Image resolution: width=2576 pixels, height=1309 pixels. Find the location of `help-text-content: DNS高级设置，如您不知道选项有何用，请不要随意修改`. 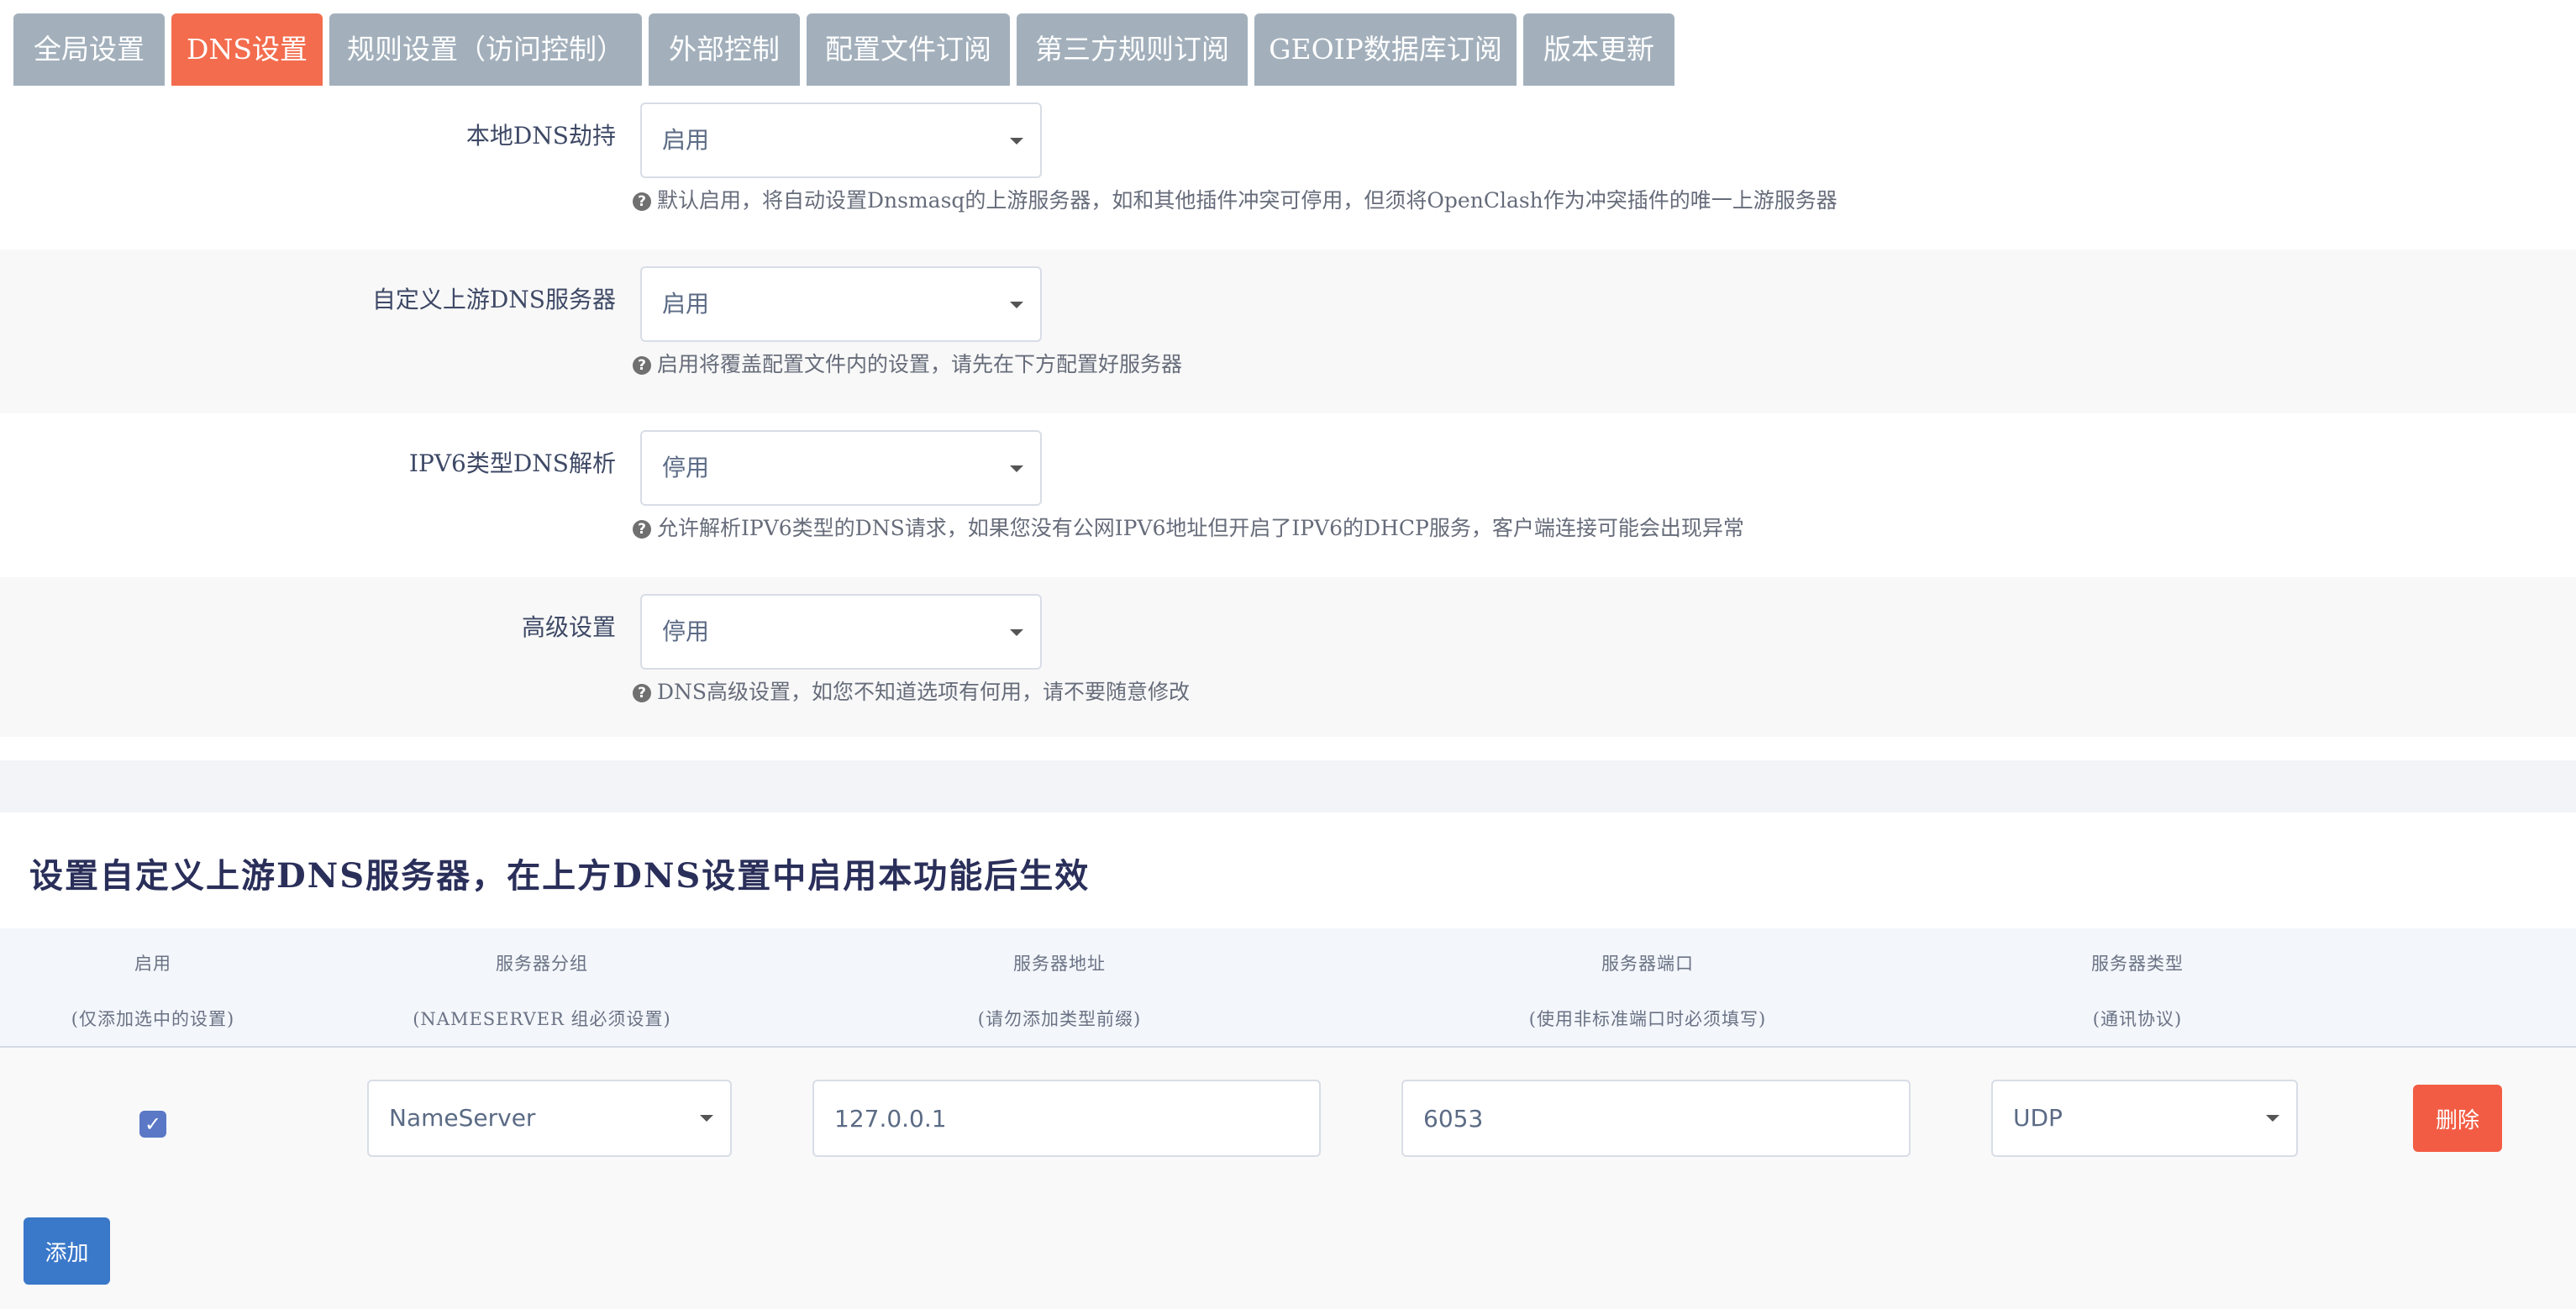

help-text-content: DNS高级设置，如您不知道选项有何用，请不要随意修改 is located at coordinates (924, 692).